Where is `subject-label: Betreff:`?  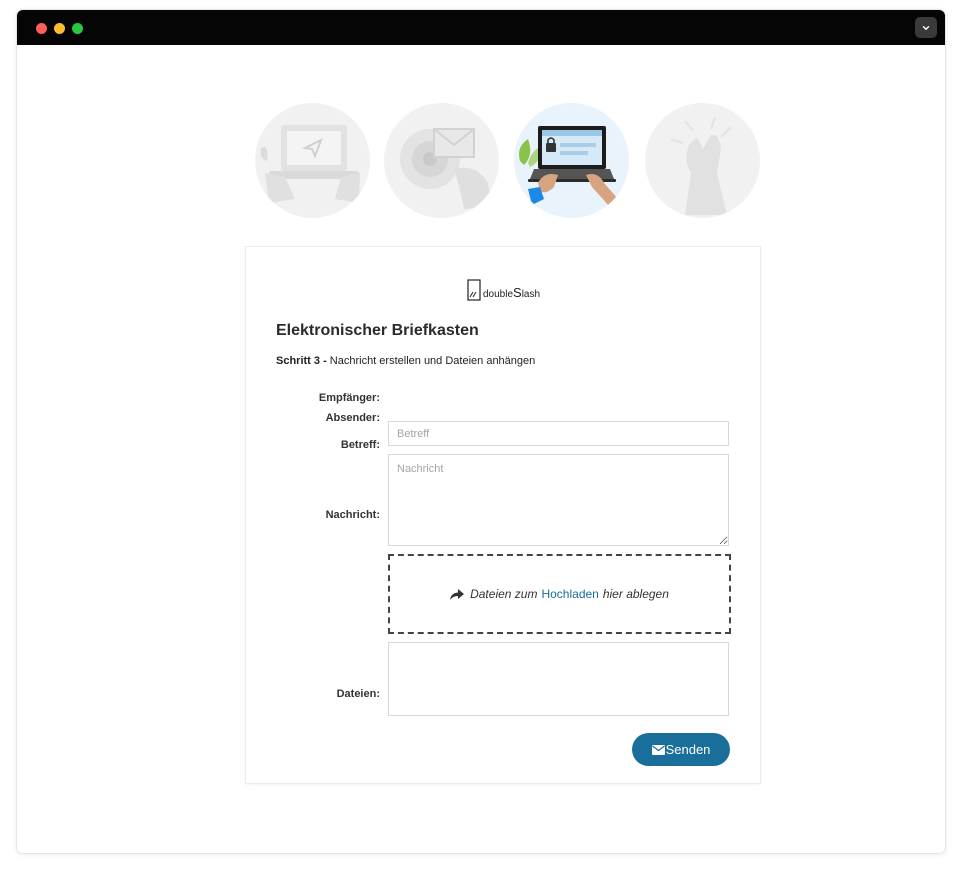 subject-label: Betreff: is located at coordinates (360, 445).